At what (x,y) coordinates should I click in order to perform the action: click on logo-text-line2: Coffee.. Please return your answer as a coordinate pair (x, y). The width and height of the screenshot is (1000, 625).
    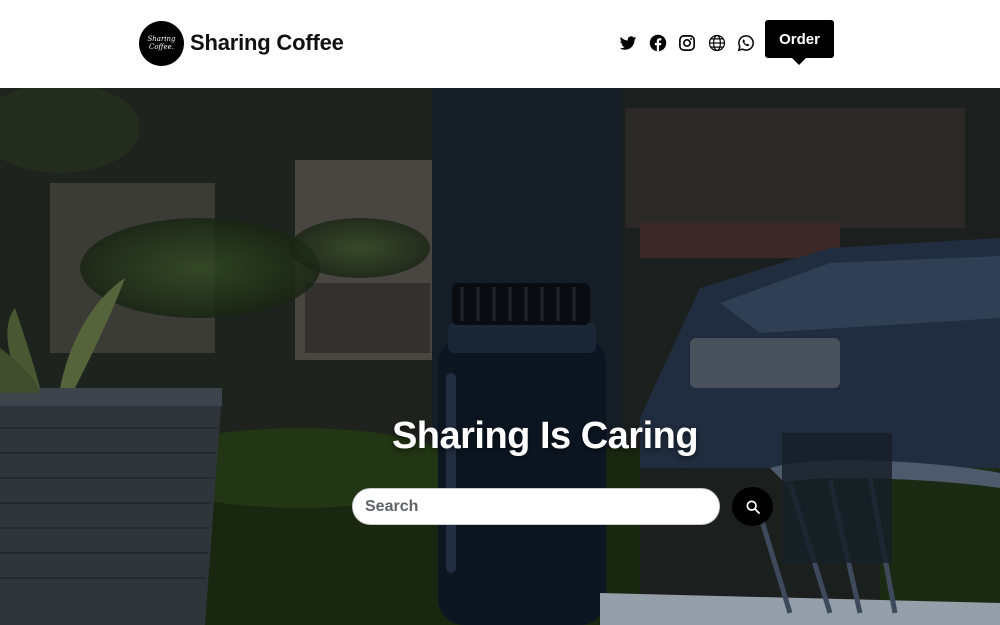
    Looking at the image, I should click on (161, 47).